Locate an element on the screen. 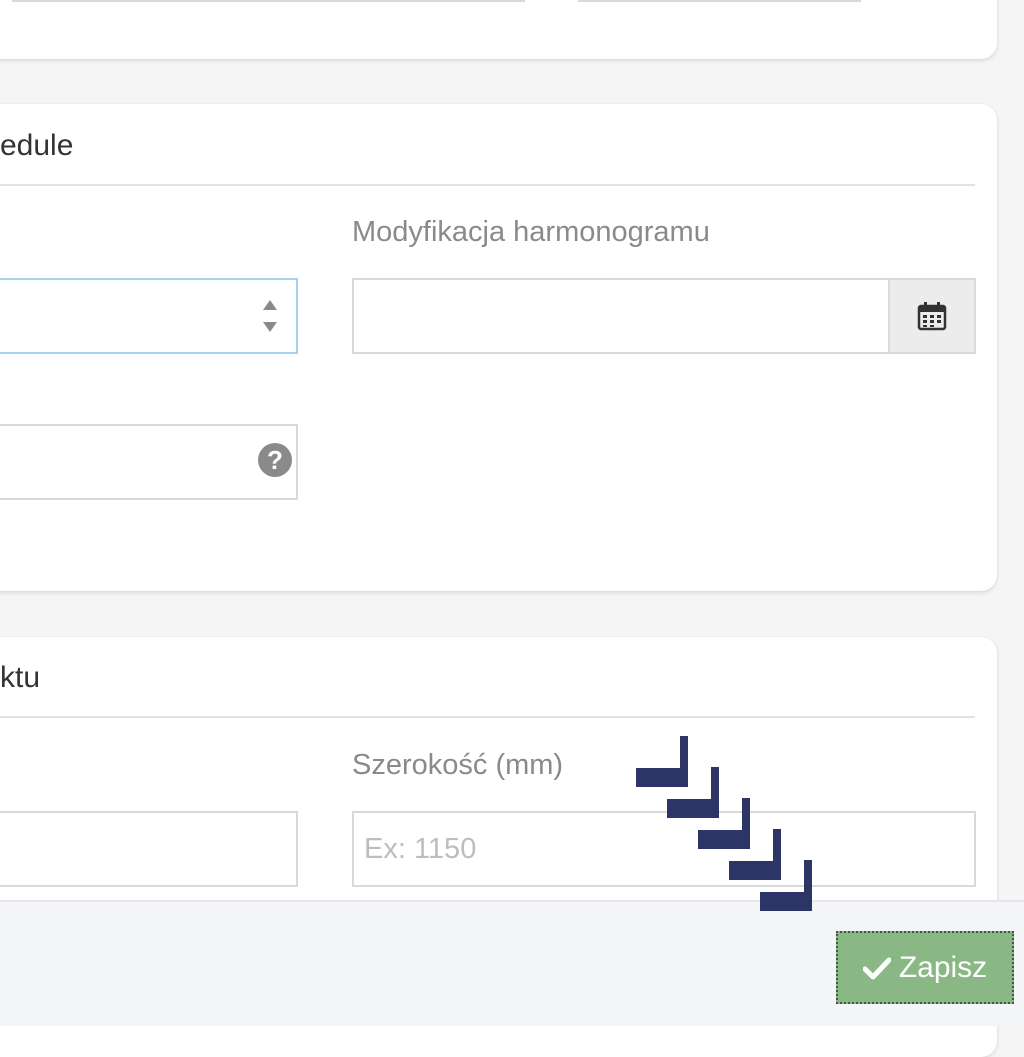  check-icon is located at coordinates (876, 968).